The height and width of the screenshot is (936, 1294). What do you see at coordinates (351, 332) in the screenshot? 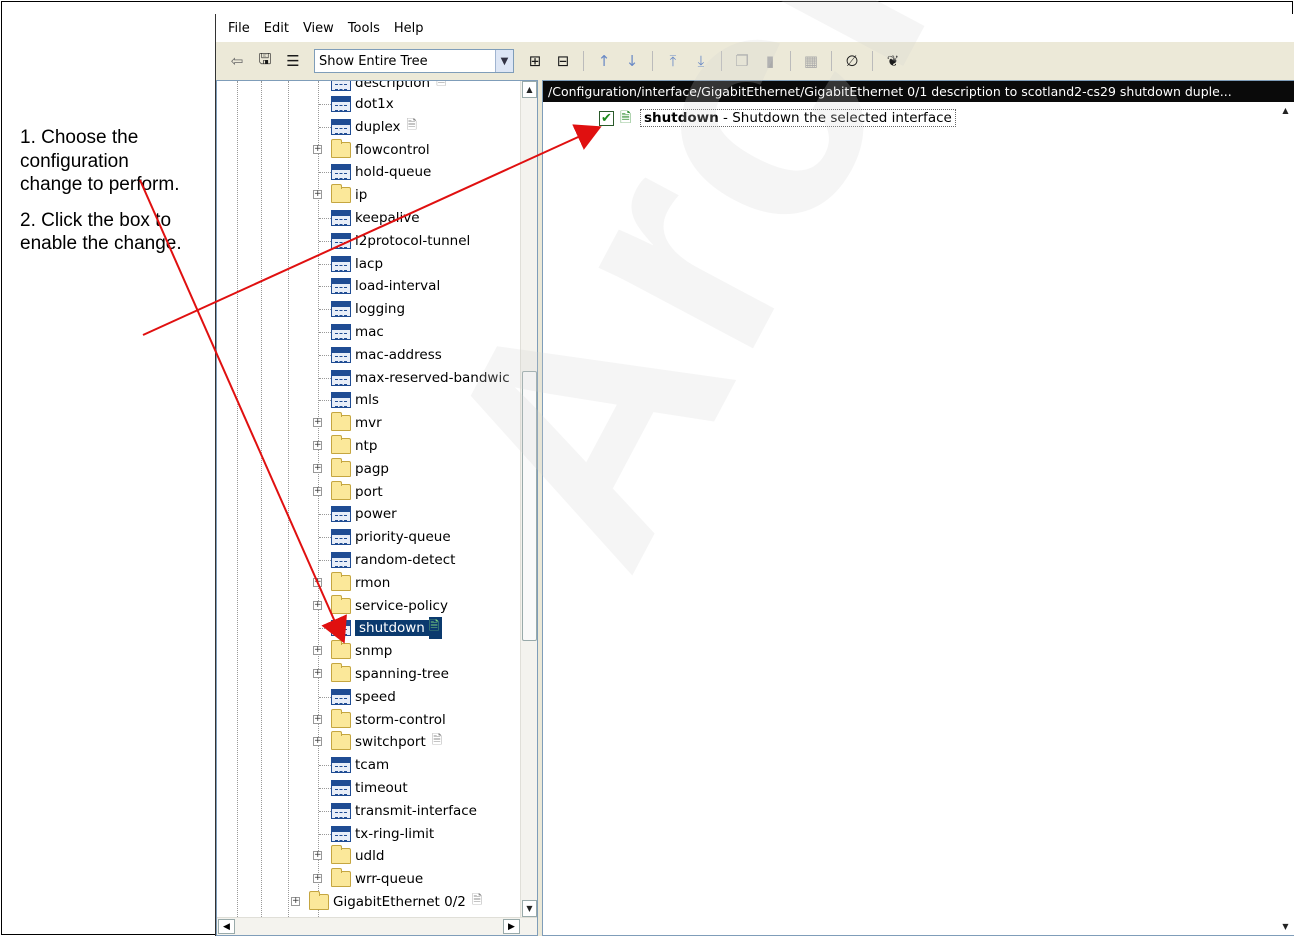
I see `tree-item-mac: mac` at bounding box center [351, 332].